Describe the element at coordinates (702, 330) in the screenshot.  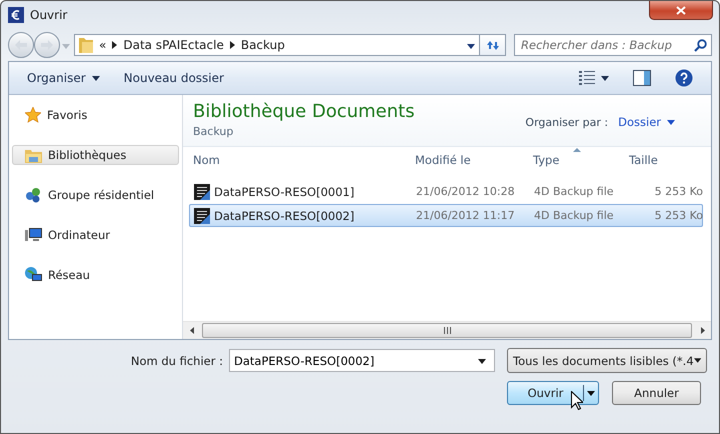
I see `right-arrow-icon` at that location.